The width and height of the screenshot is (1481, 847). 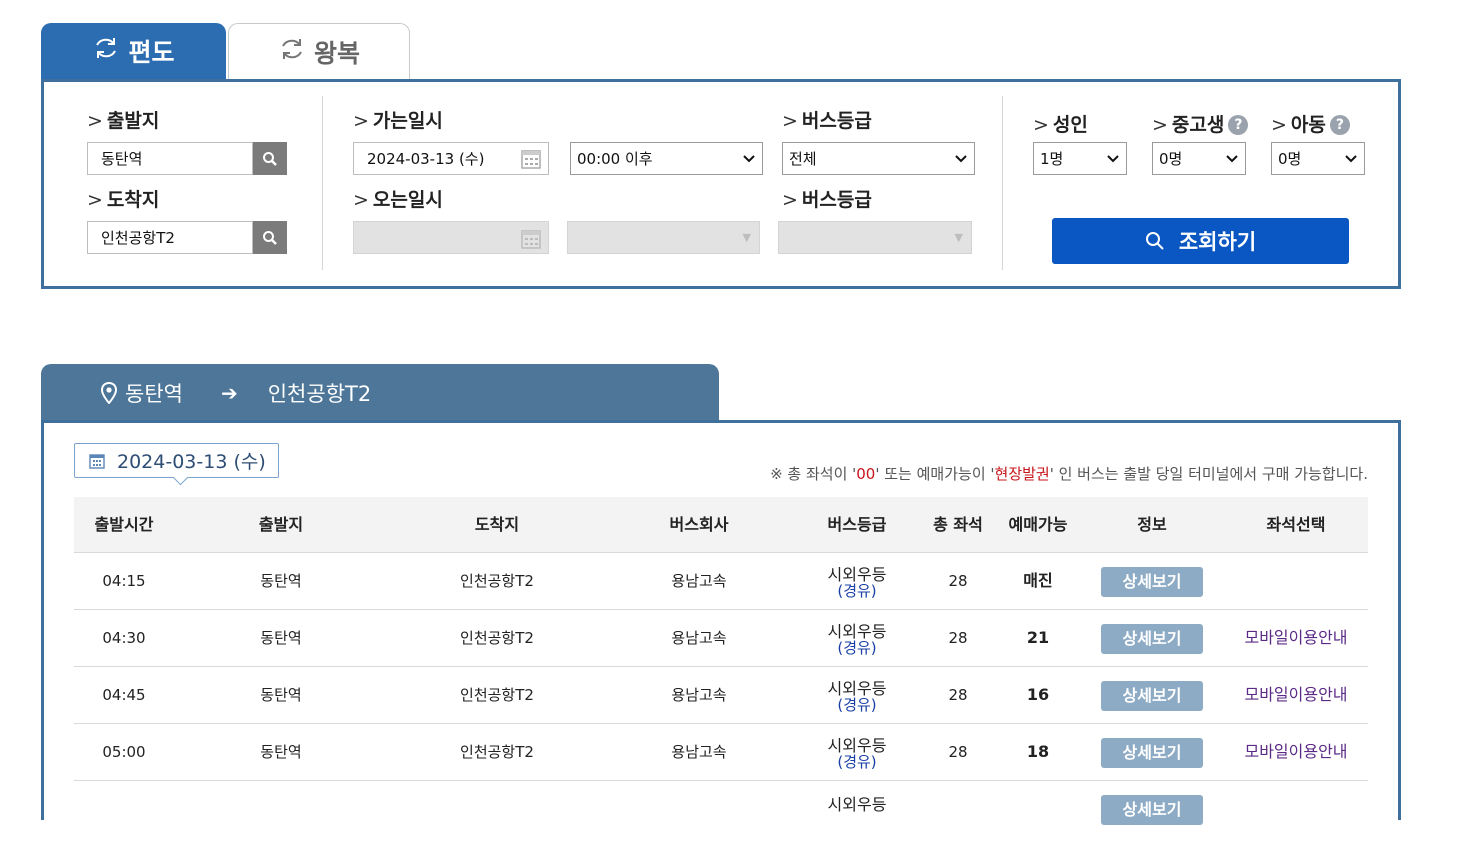 What do you see at coordinates (124, 695) in the screenshot?
I see `depart-time: 04:45` at bounding box center [124, 695].